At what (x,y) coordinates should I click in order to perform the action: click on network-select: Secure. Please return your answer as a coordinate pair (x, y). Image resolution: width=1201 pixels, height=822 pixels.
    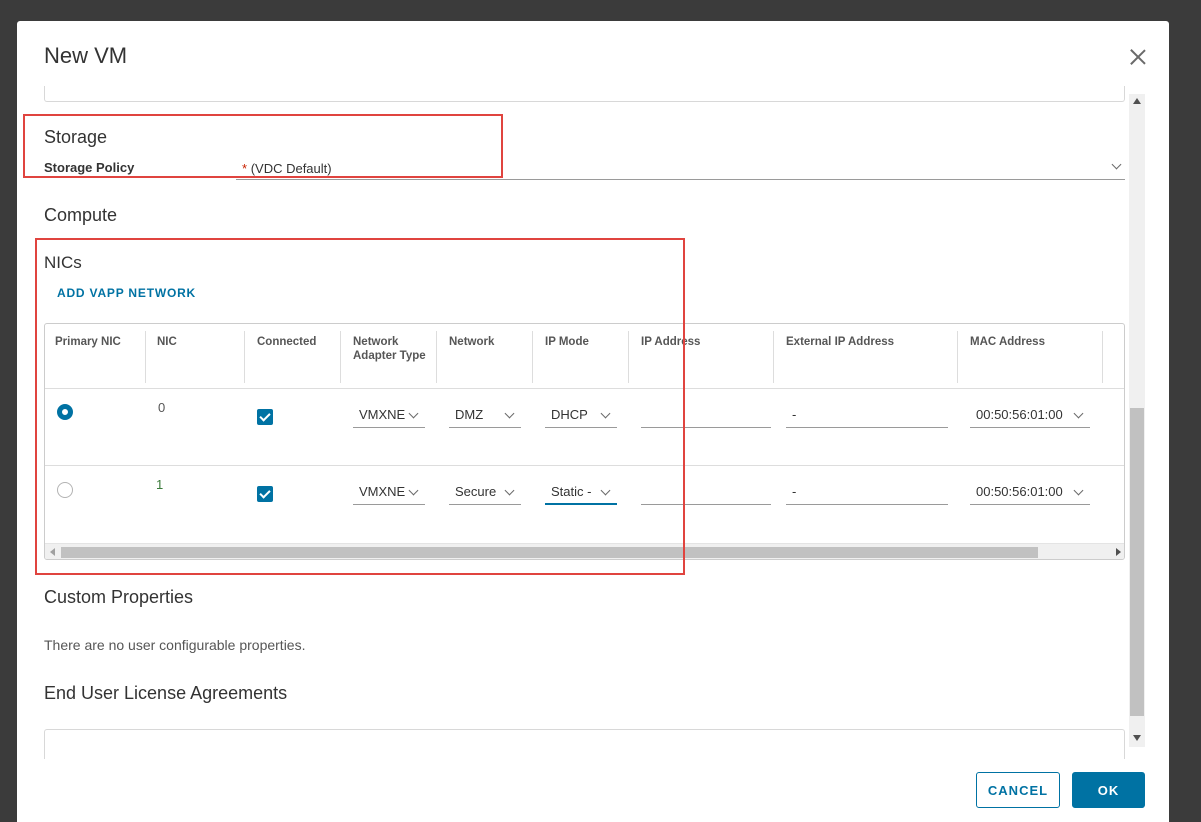
    Looking at the image, I should click on (485, 493).